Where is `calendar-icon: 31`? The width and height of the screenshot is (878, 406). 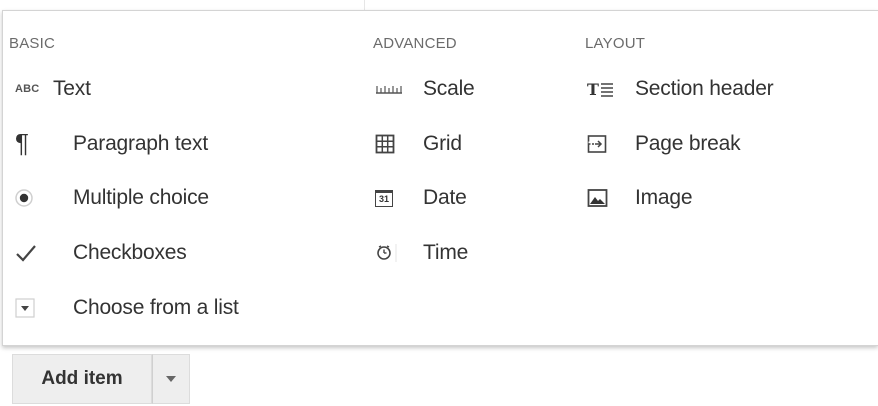
calendar-icon: 31 is located at coordinates (393, 198).